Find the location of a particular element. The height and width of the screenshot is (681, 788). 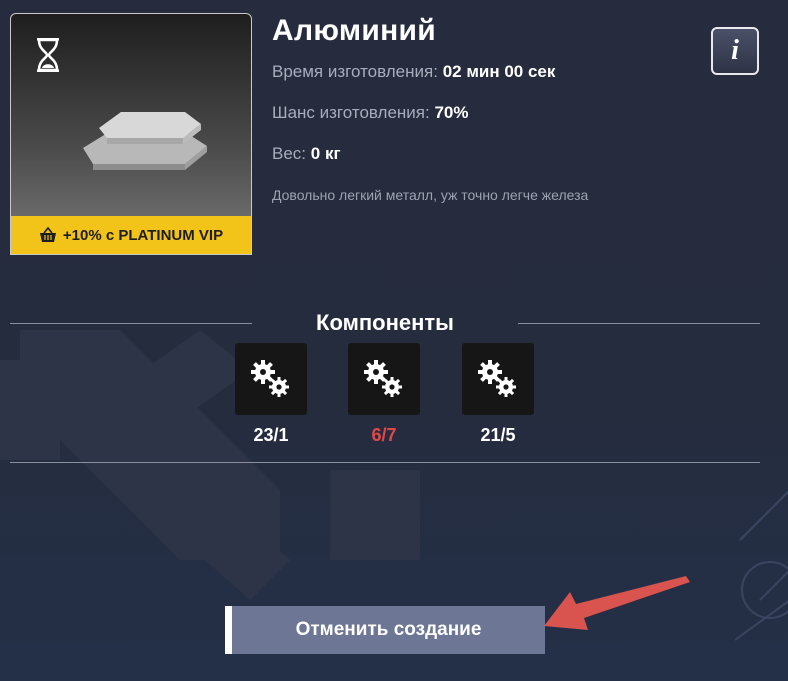

craft-chance-value: 70% is located at coordinates (451, 112).